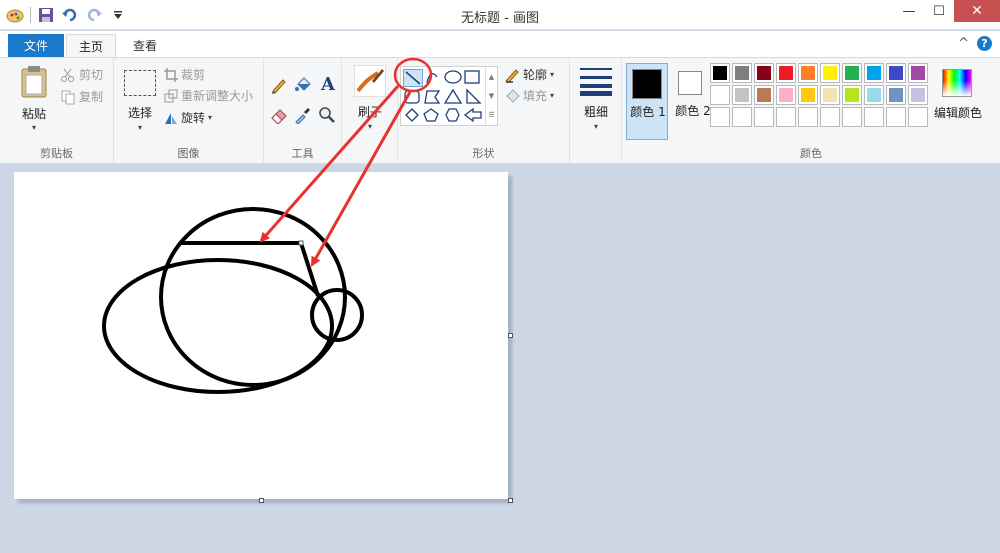  What do you see at coordinates (500, 18) in the screenshot?
I see `window-title: 无标题 - 画图` at bounding box center [500, 18].